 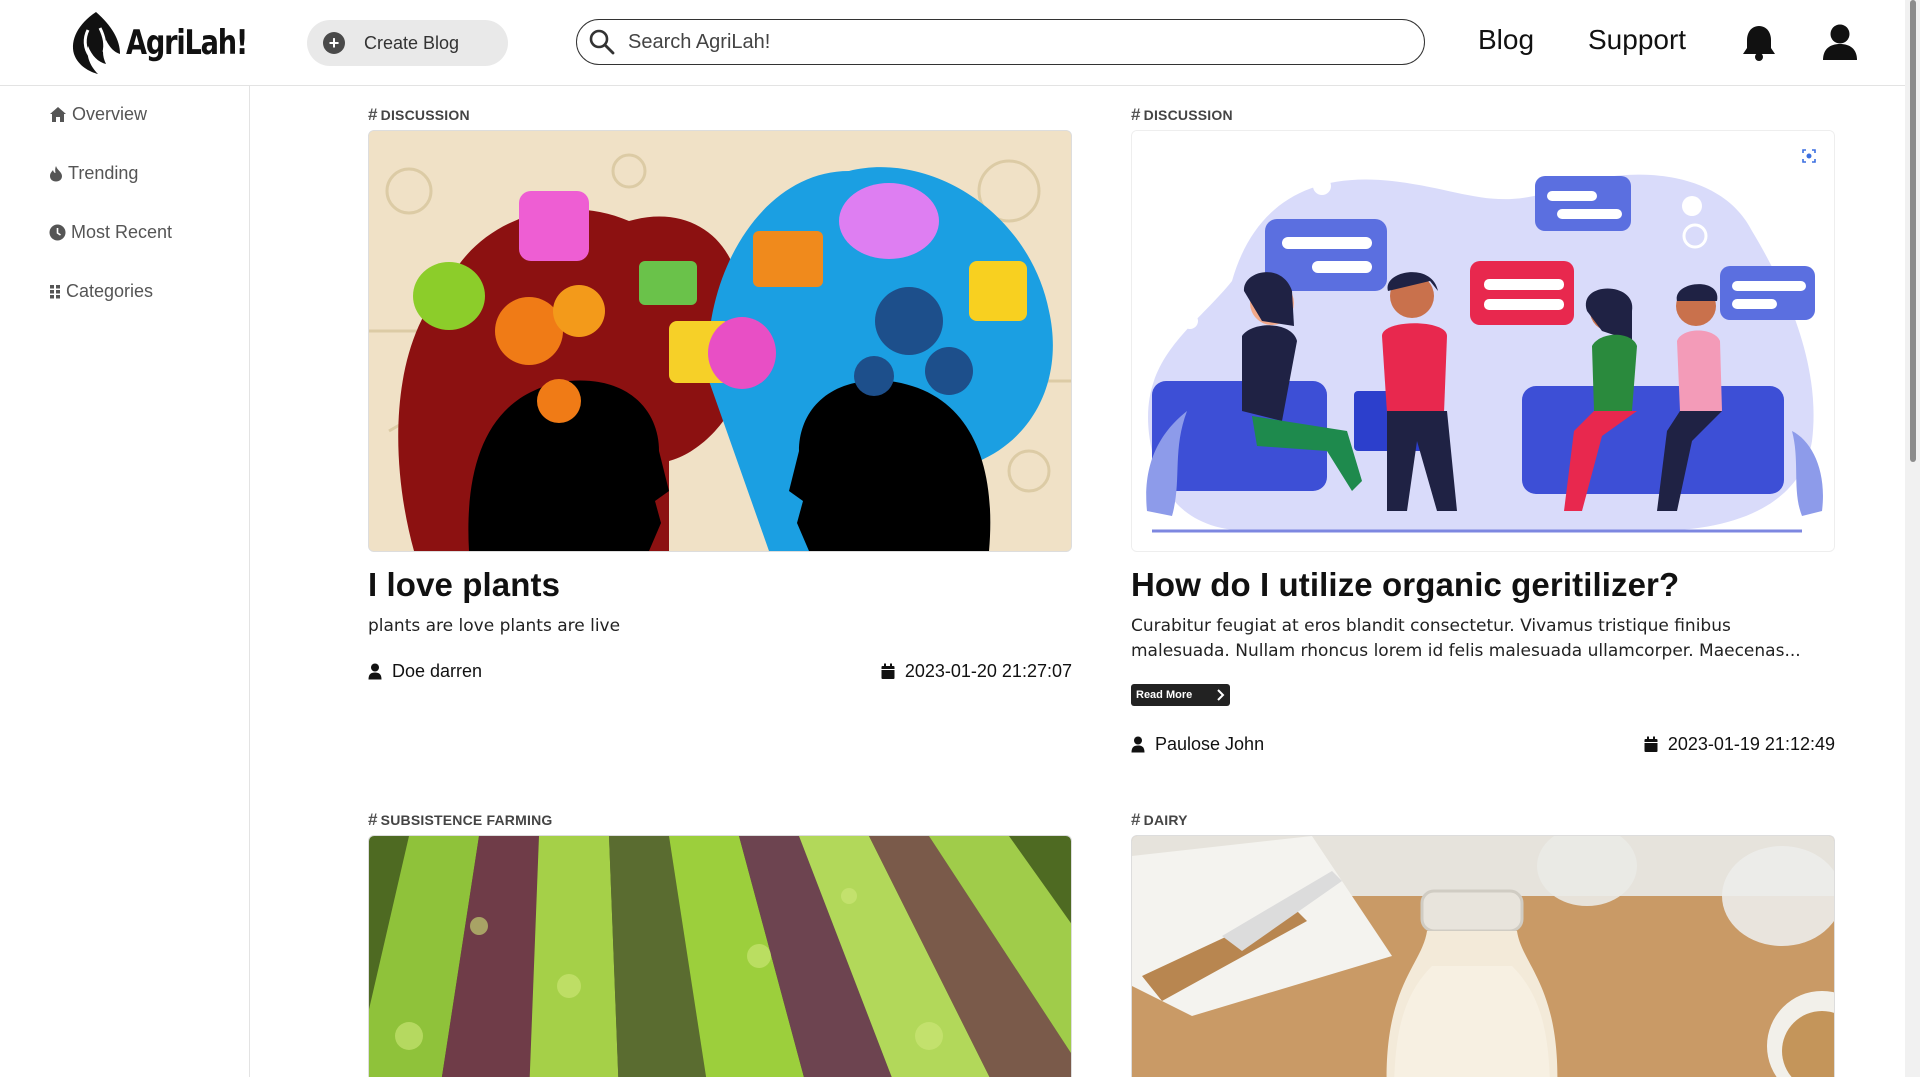 I want to click on sidebar-item-label: Categories, so click(x=110, y=291).